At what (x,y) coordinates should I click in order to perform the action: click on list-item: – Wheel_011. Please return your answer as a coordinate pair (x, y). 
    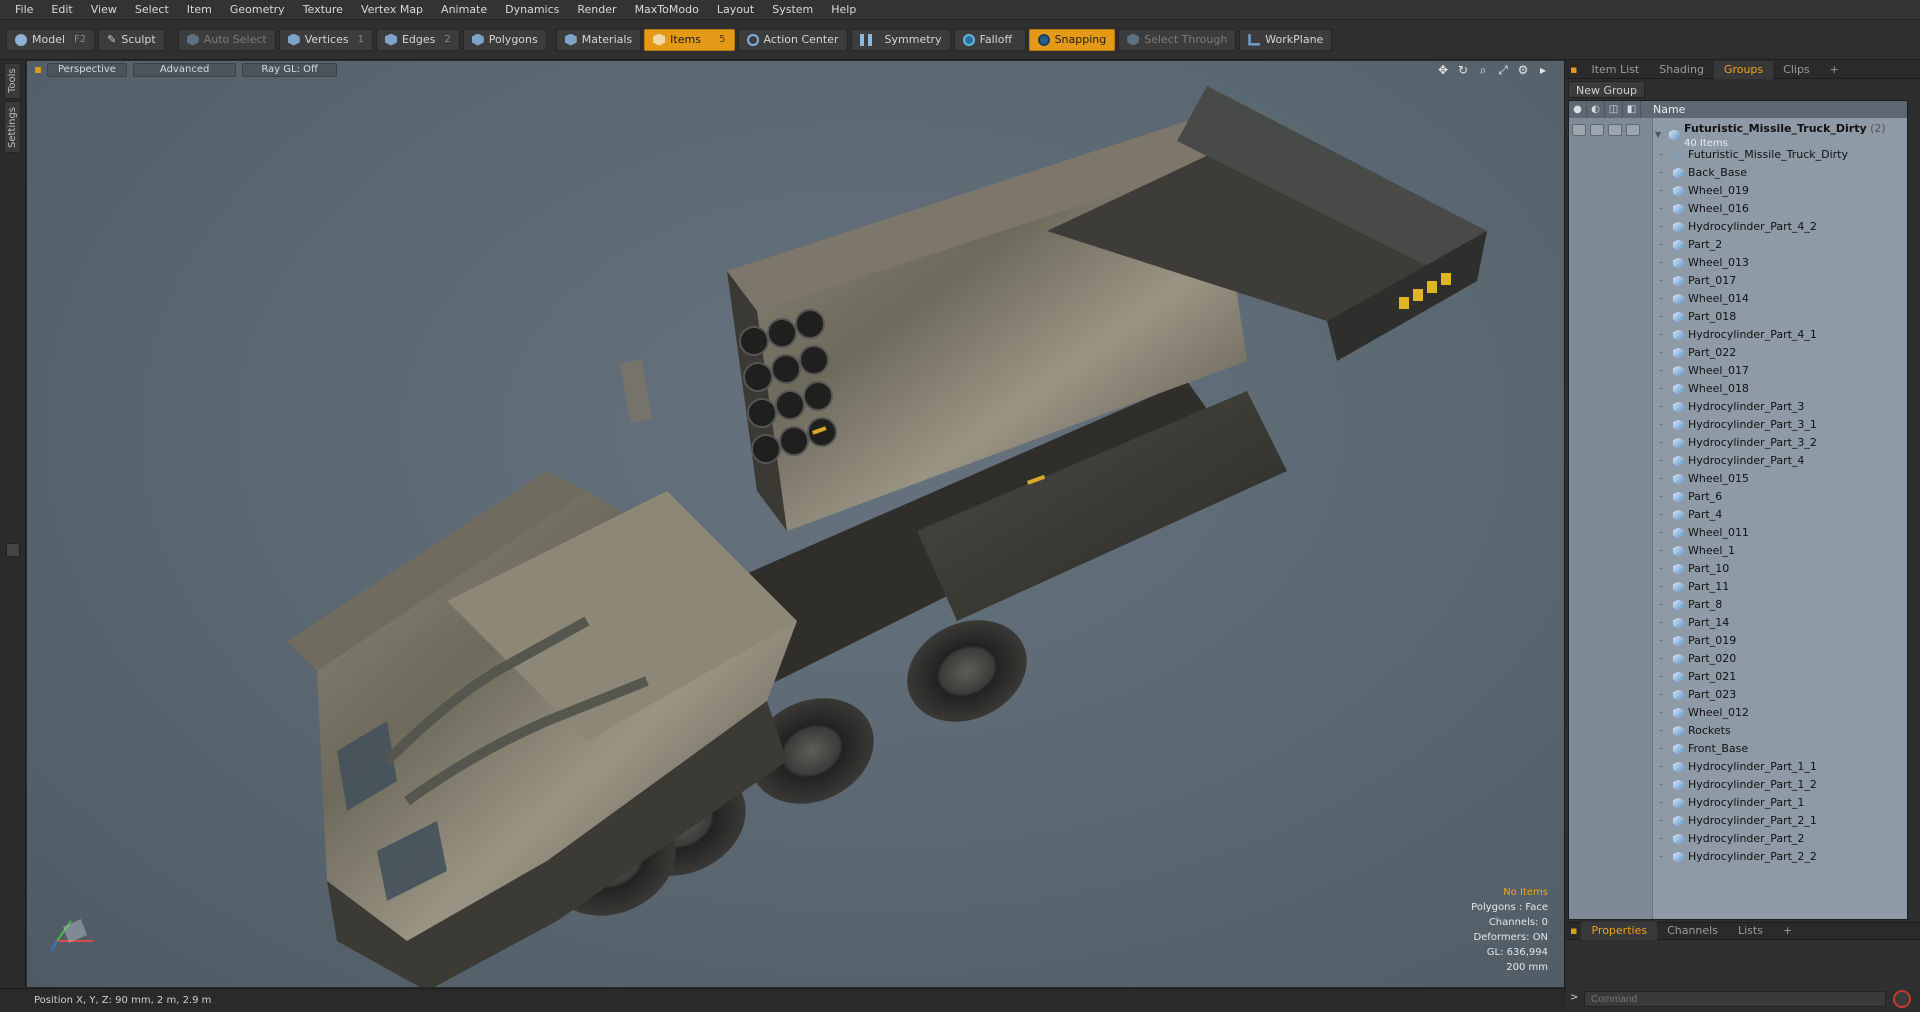
    Looking at the image, I should click on (1738, 533).